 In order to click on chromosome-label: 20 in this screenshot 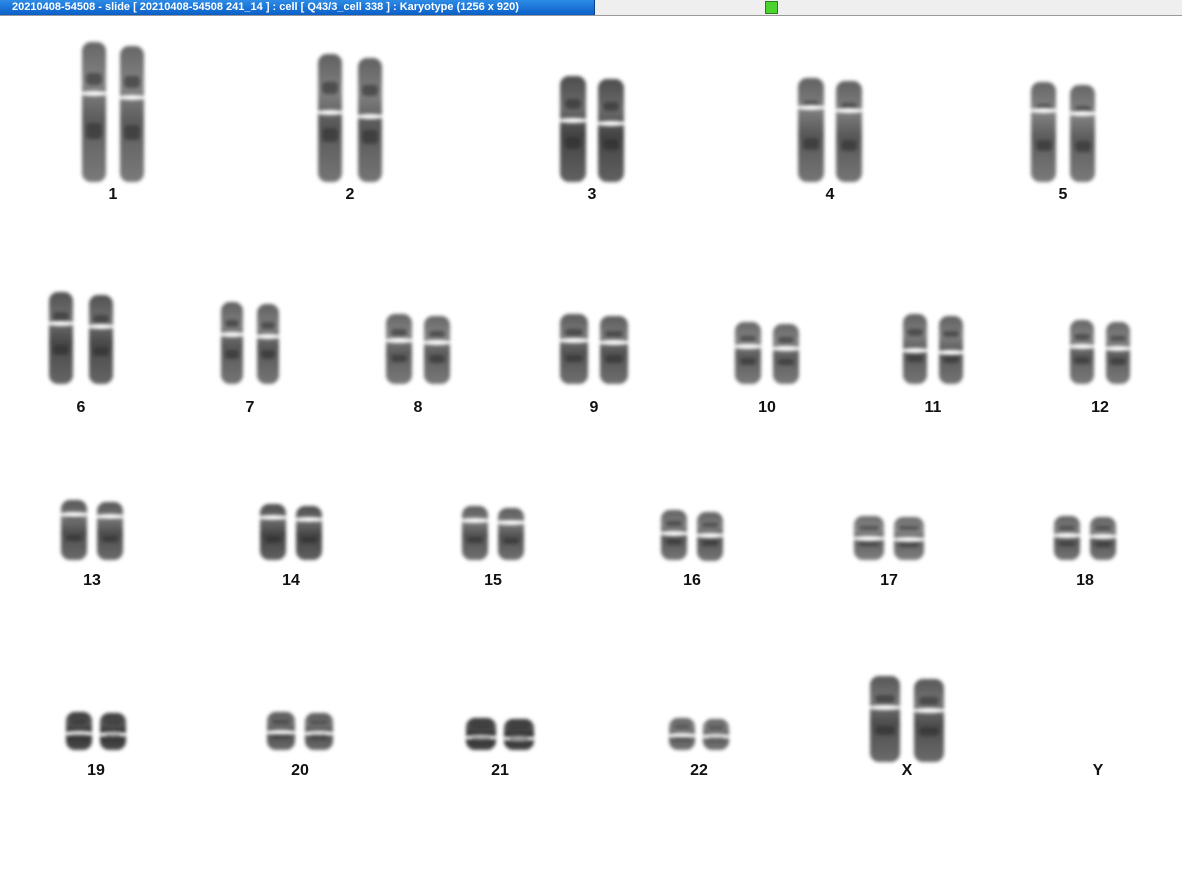, I will do `click(300, 770)`.